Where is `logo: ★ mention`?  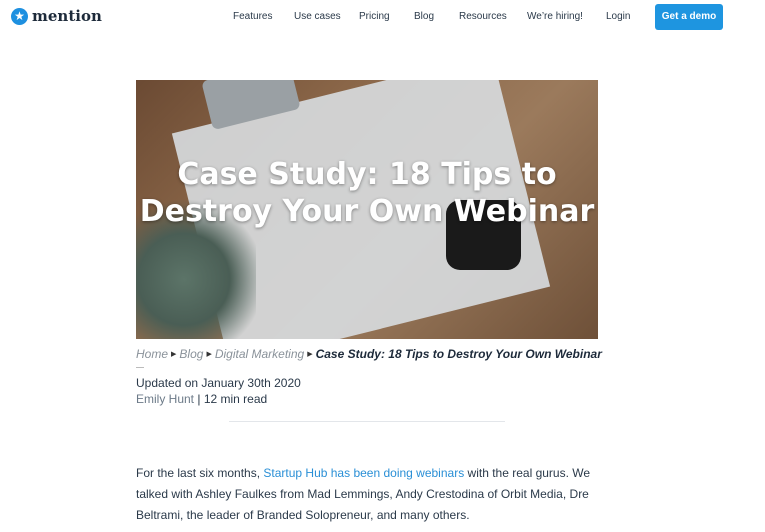 logo: ★ mention is located at coordinates (56, 16).